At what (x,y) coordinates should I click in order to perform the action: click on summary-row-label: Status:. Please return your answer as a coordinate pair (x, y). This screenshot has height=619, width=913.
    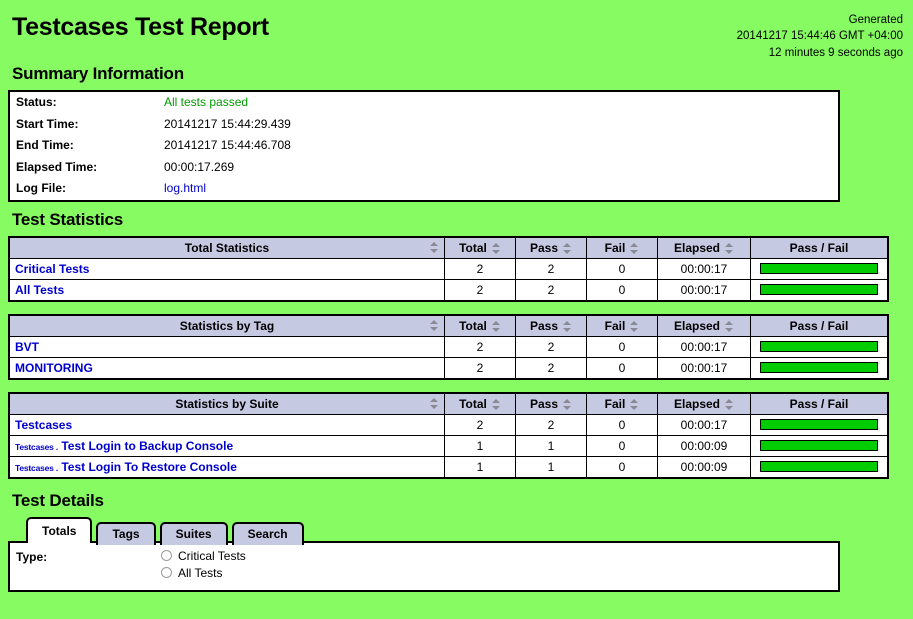
    Looking at the image, I should click on (36, 102).